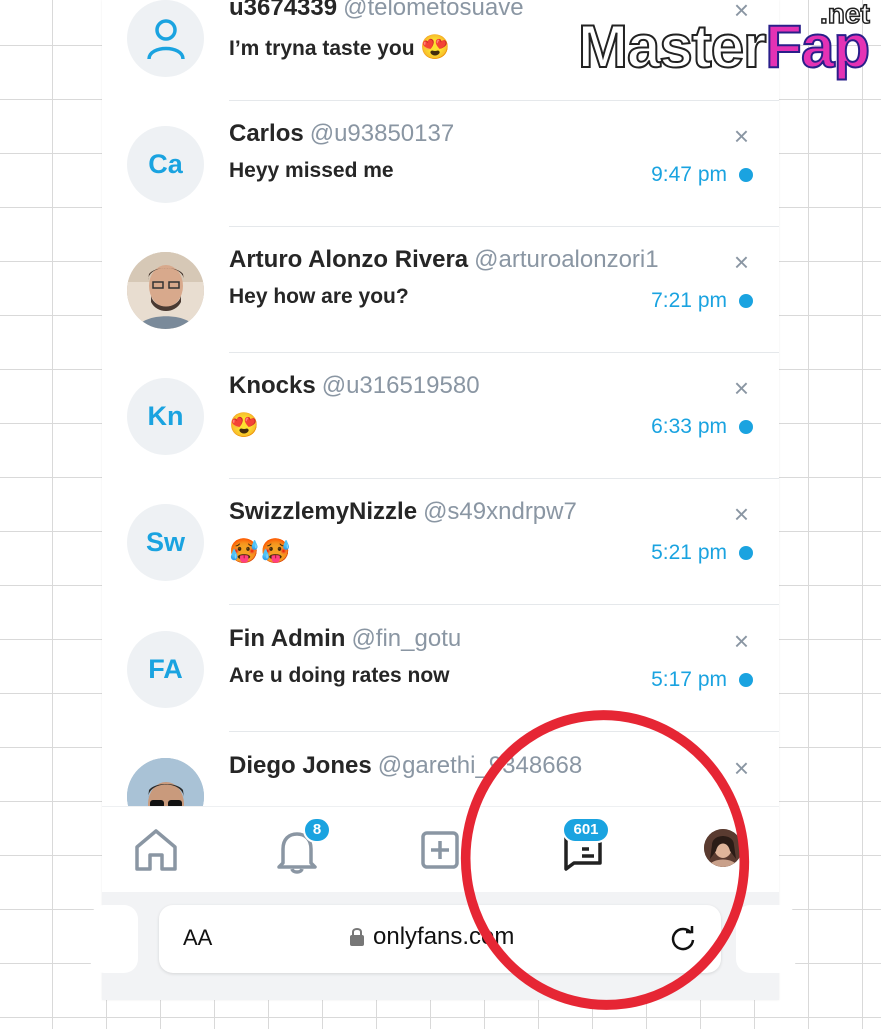 The height and width of the screenshot is (1029, 881). I want to click on nav-add, so click(440, 850).